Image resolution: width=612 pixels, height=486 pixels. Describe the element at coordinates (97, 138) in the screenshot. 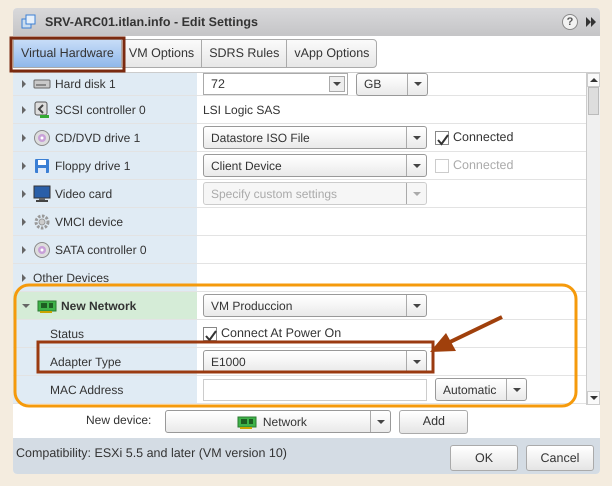

I see `device-label: CD/DVD drive 1` at that location.